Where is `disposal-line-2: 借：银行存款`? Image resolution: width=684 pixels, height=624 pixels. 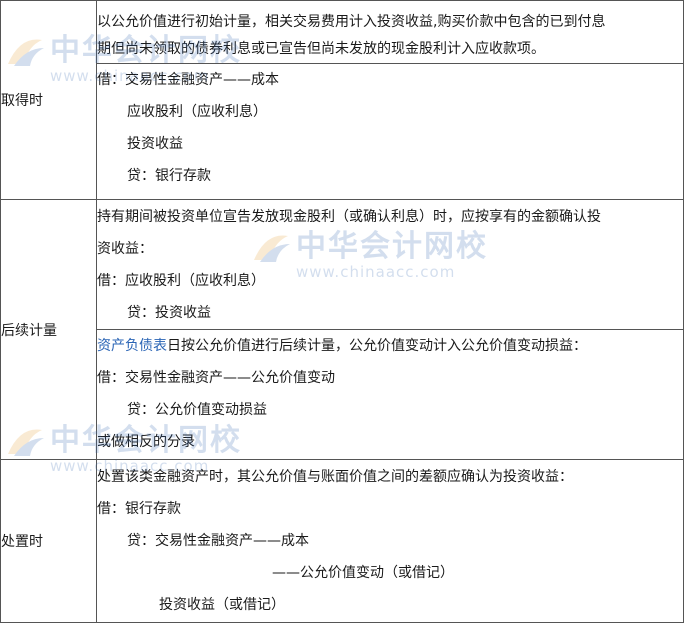 disposal-line-2: 借：银行存款 is located at coordinates (139, 509).